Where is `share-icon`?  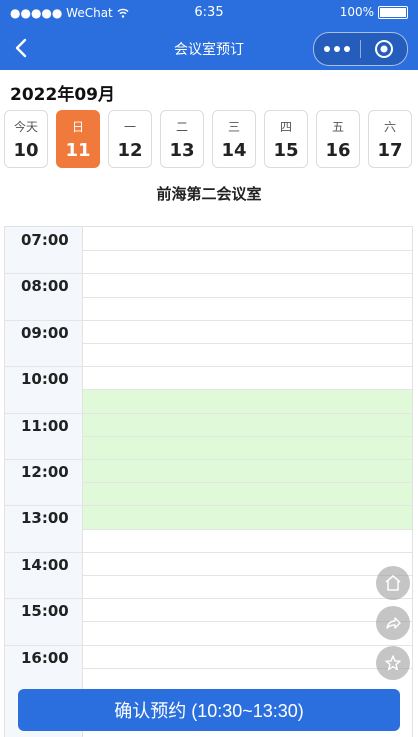
share-icon is located at coordinates (393, 623).